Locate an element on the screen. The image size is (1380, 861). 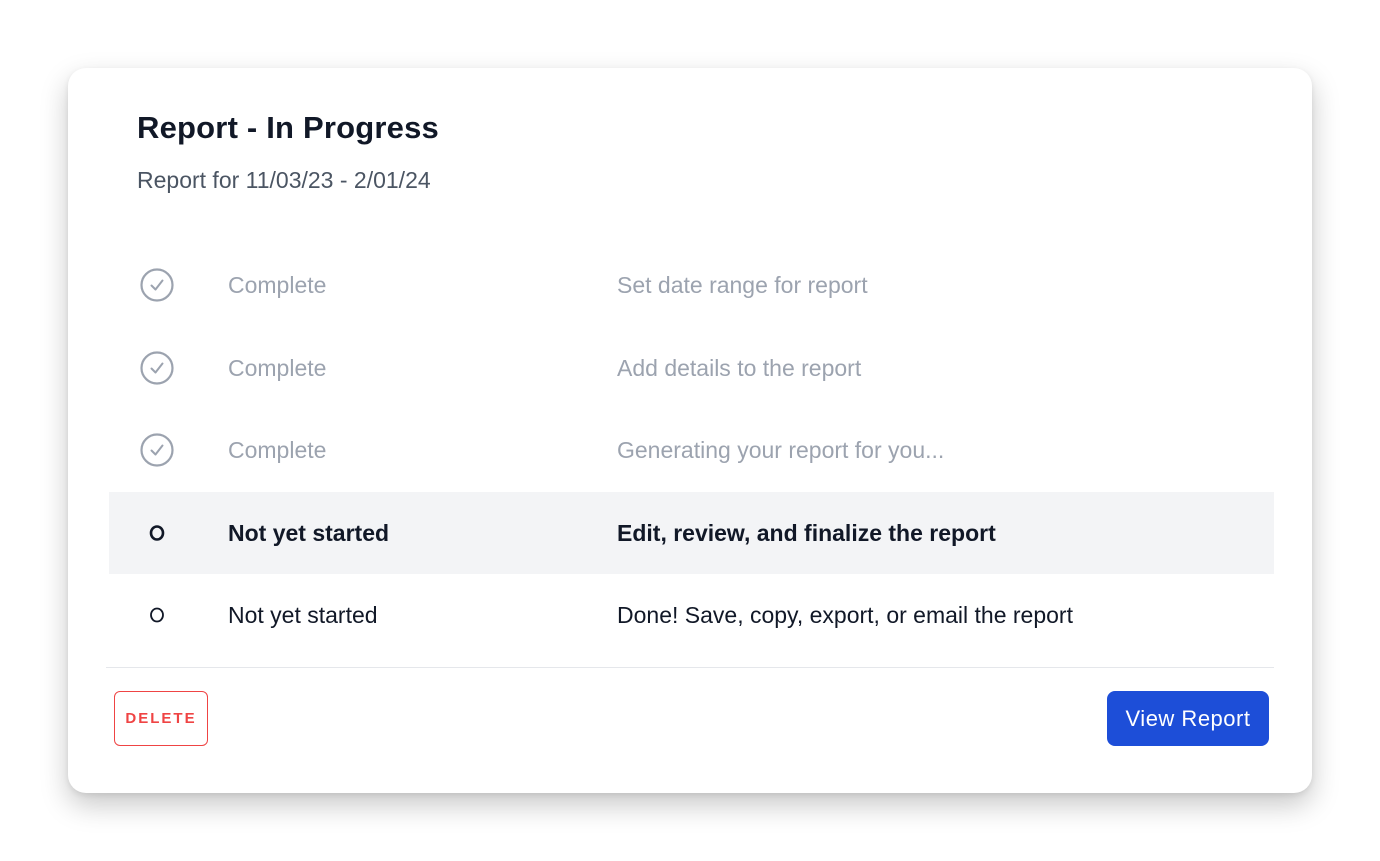
step-description: Add details to the report is located at coordinates (739, 367).